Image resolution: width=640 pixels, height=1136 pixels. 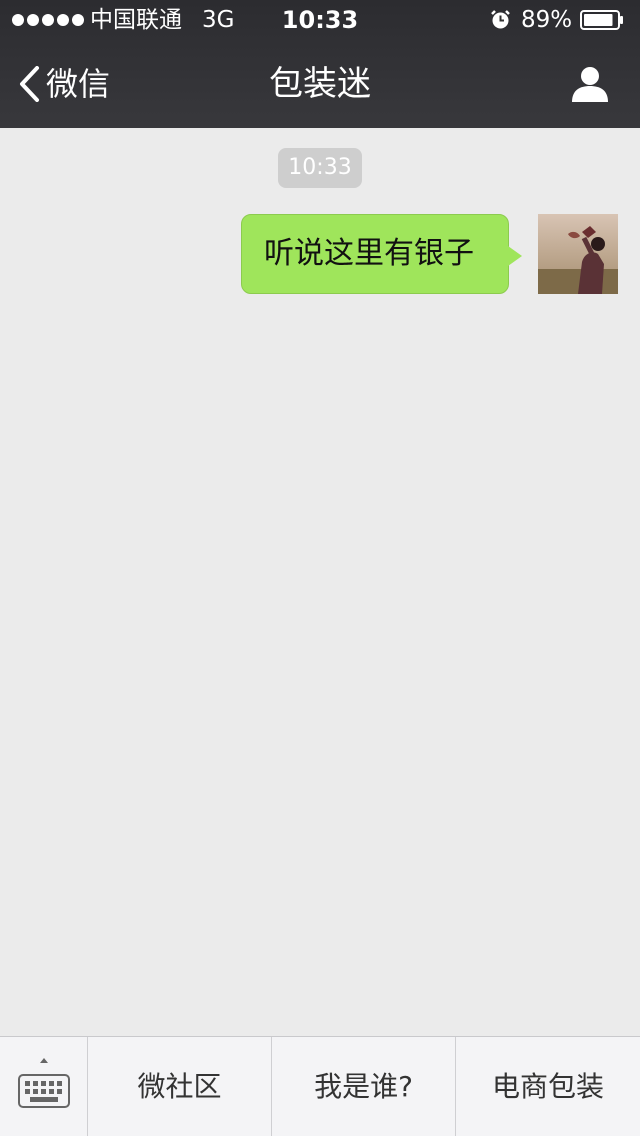 I want to click on battery-icon, so click(x=601, y=20).